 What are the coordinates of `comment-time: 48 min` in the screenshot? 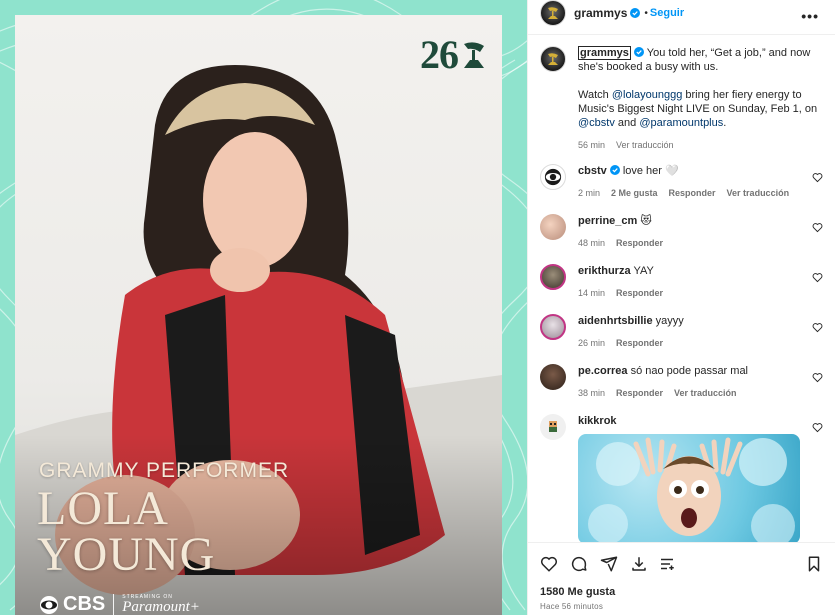 It's located at (592, 243).